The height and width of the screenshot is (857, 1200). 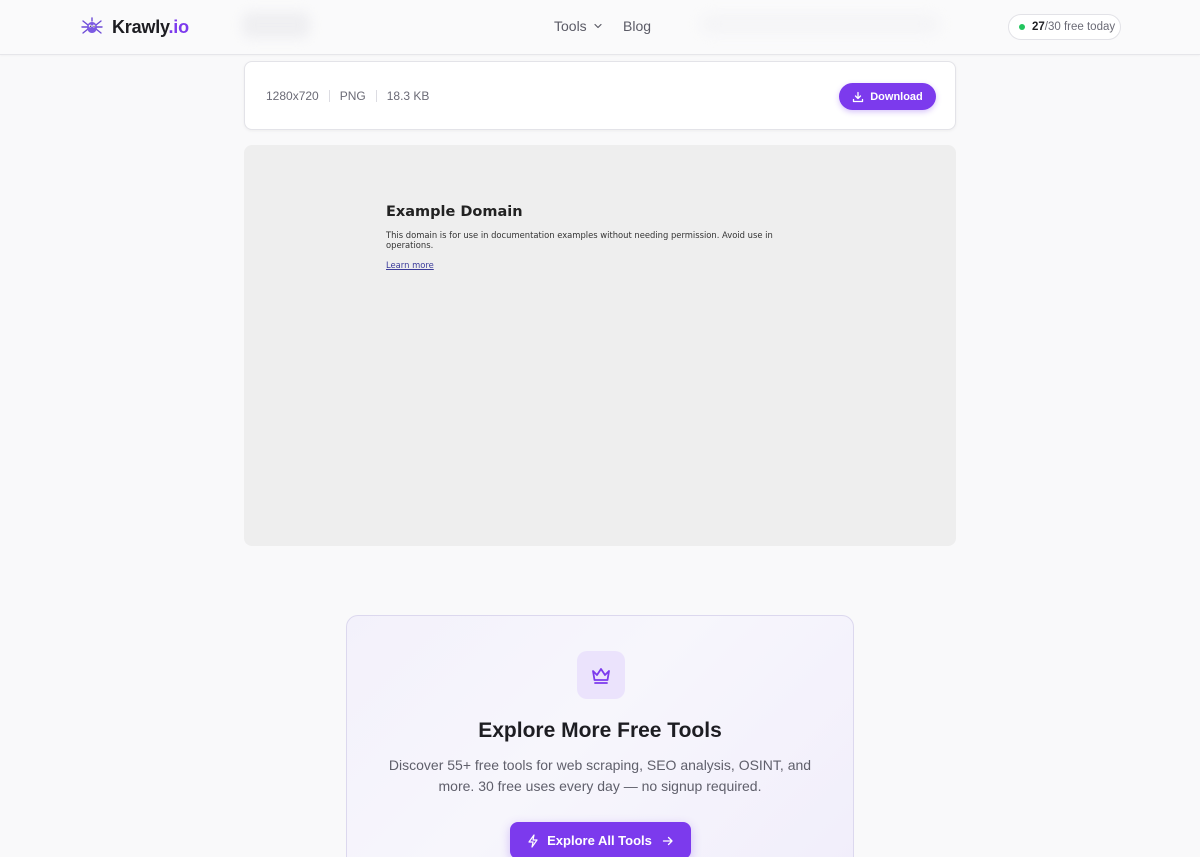 What do you see at coordinates (1080, 27) in the screenshot?
I see `quota-rest: /30 free today` at bounding box center [1080, 27].